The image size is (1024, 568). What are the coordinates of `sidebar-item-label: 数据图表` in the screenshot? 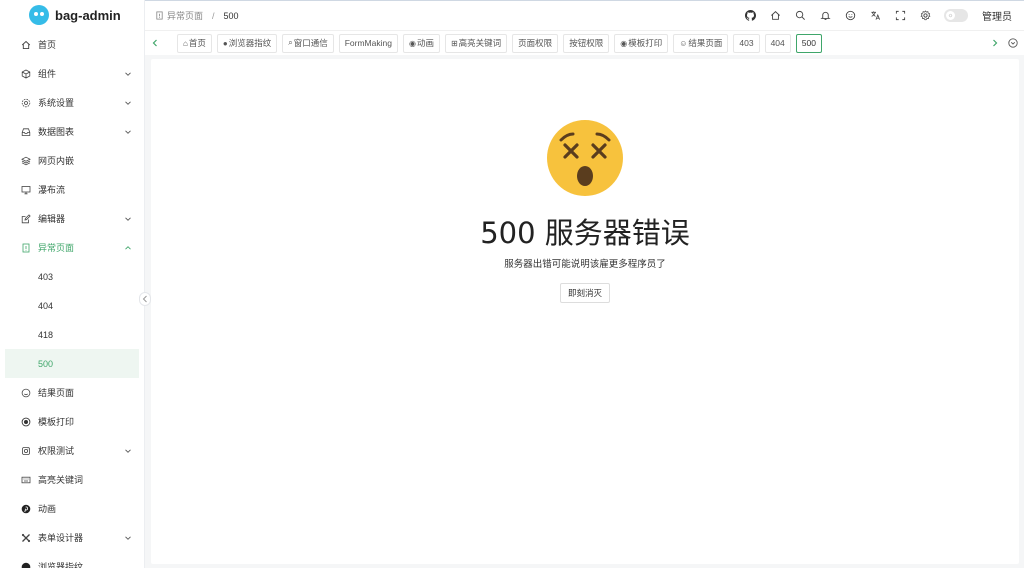 It's located at (56, 132).